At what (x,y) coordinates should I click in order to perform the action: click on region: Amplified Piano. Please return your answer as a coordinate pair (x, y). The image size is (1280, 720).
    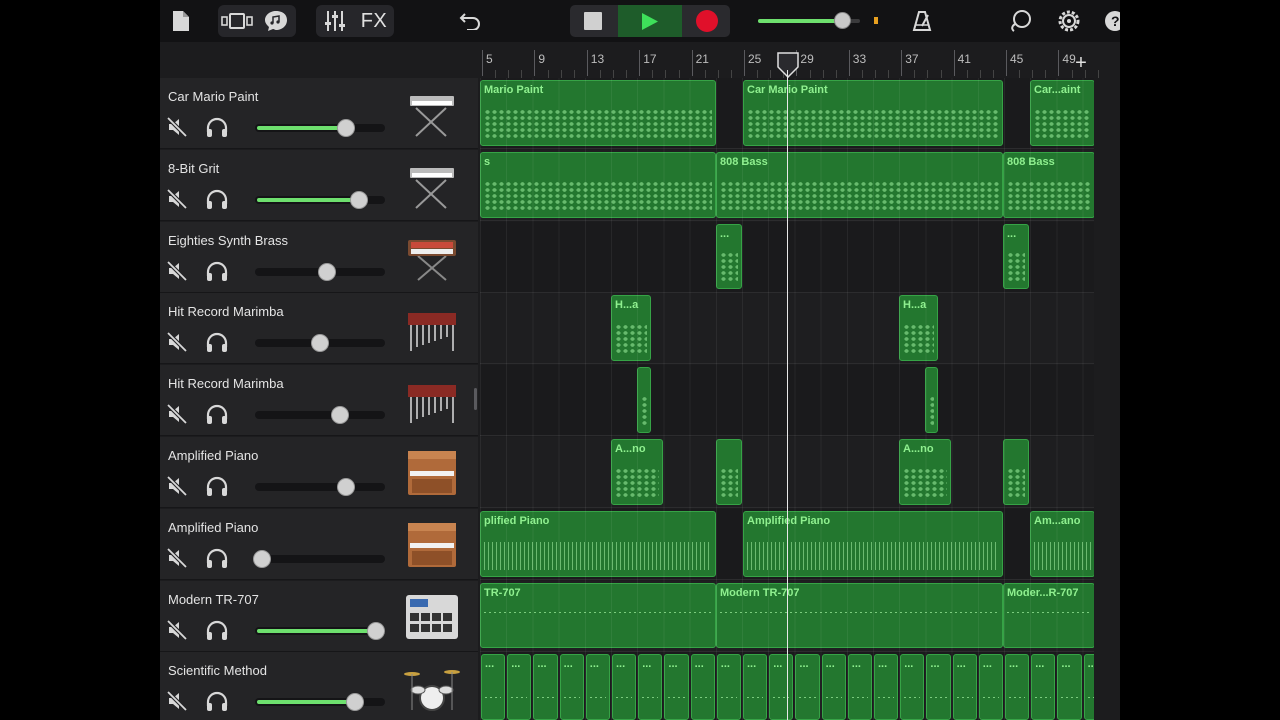
    Looking at the image, I should click on (873, 543).